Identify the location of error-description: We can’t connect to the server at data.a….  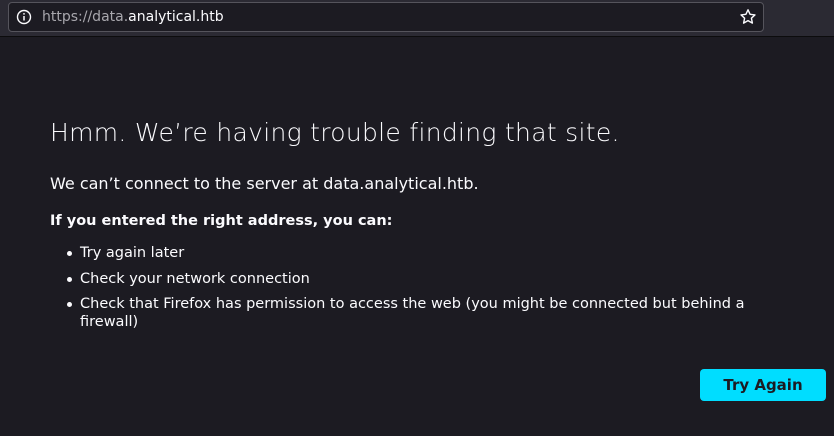
(264, 183).